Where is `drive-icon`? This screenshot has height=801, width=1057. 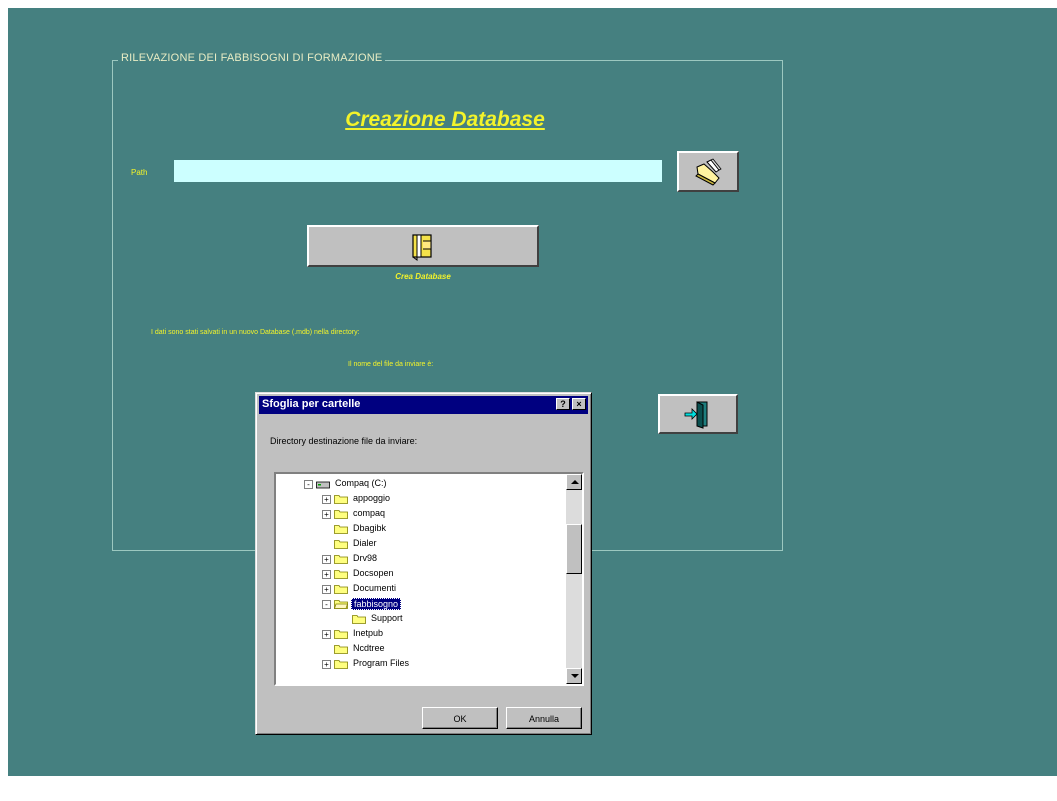
drive-icon is located at coordinates (323, 485).